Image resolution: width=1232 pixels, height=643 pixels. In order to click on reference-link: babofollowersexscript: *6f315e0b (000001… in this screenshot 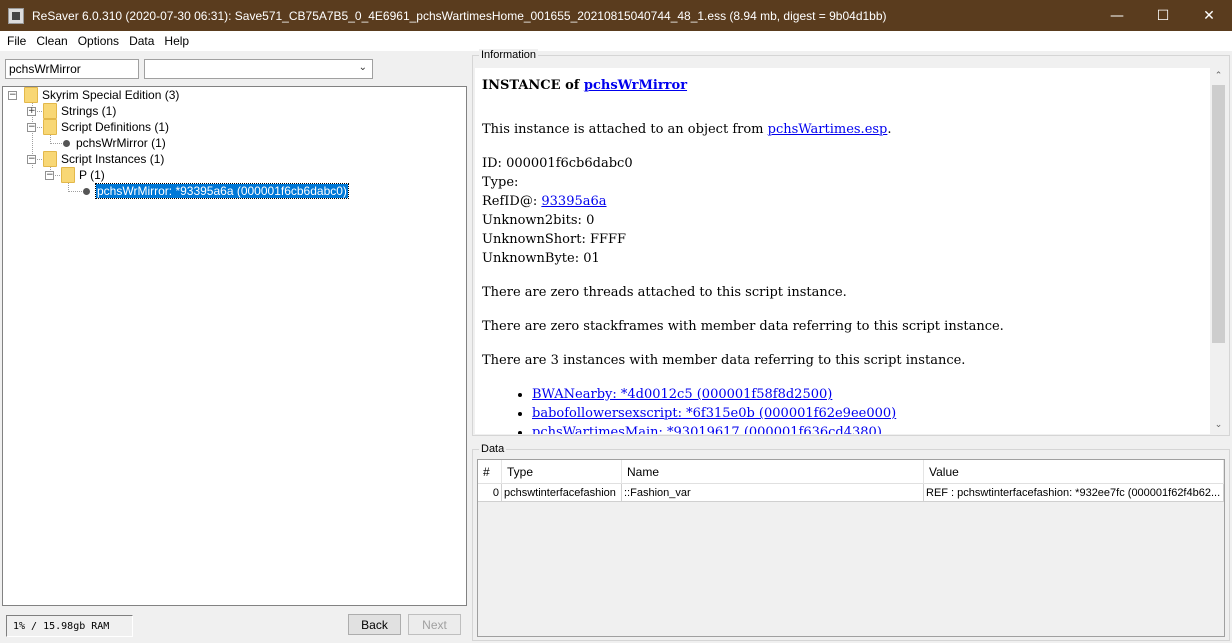, I will do `click(714, 413)`.